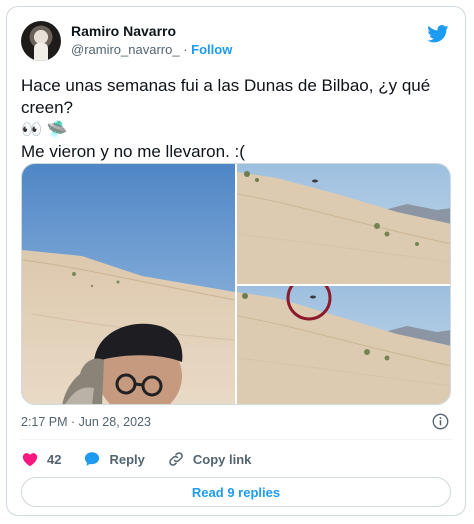  What do you see at coordinates (32, 129) in the screenshot?
I see `eyes-emoji: 👀` at bounding box center [32, 129].